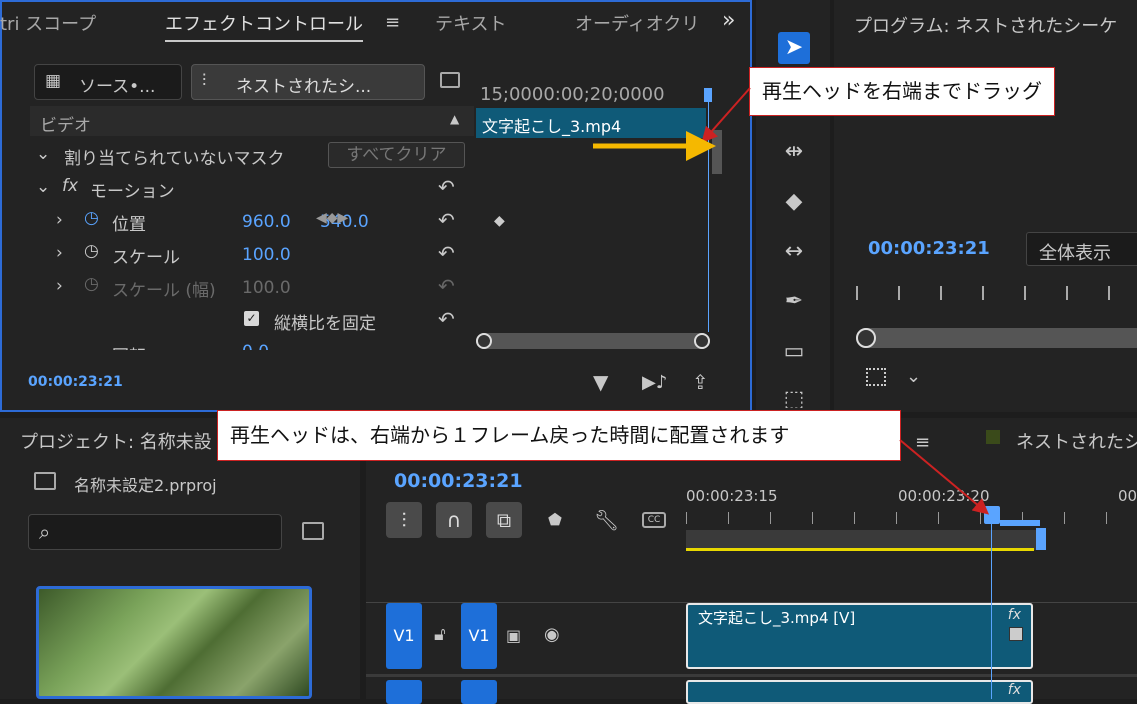  Describe the element at coordinates (726, 115) in the screenshot. I see `red-arrow-top` at that location.